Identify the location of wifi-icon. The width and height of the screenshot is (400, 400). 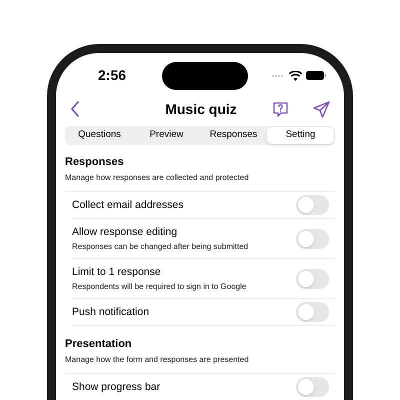
(295, 75).